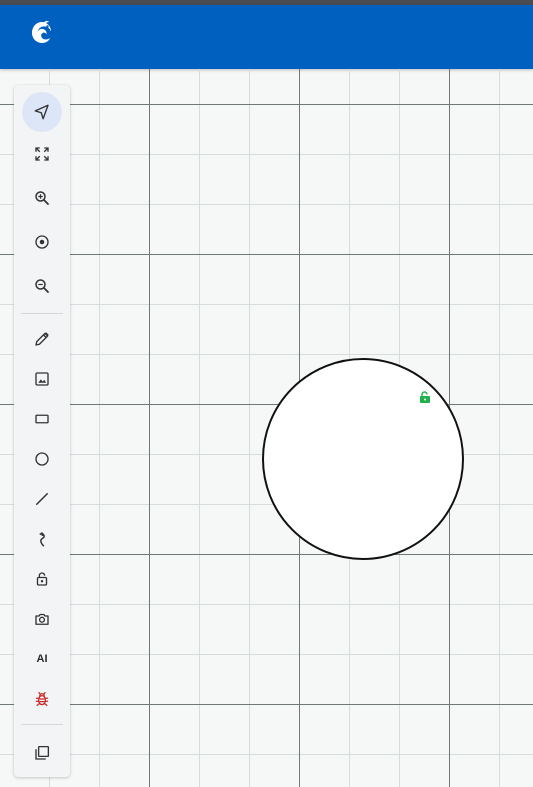 The height and width of the screenshot is (787, 533). I want to click on zoom-in-icon, so click(42, 198).